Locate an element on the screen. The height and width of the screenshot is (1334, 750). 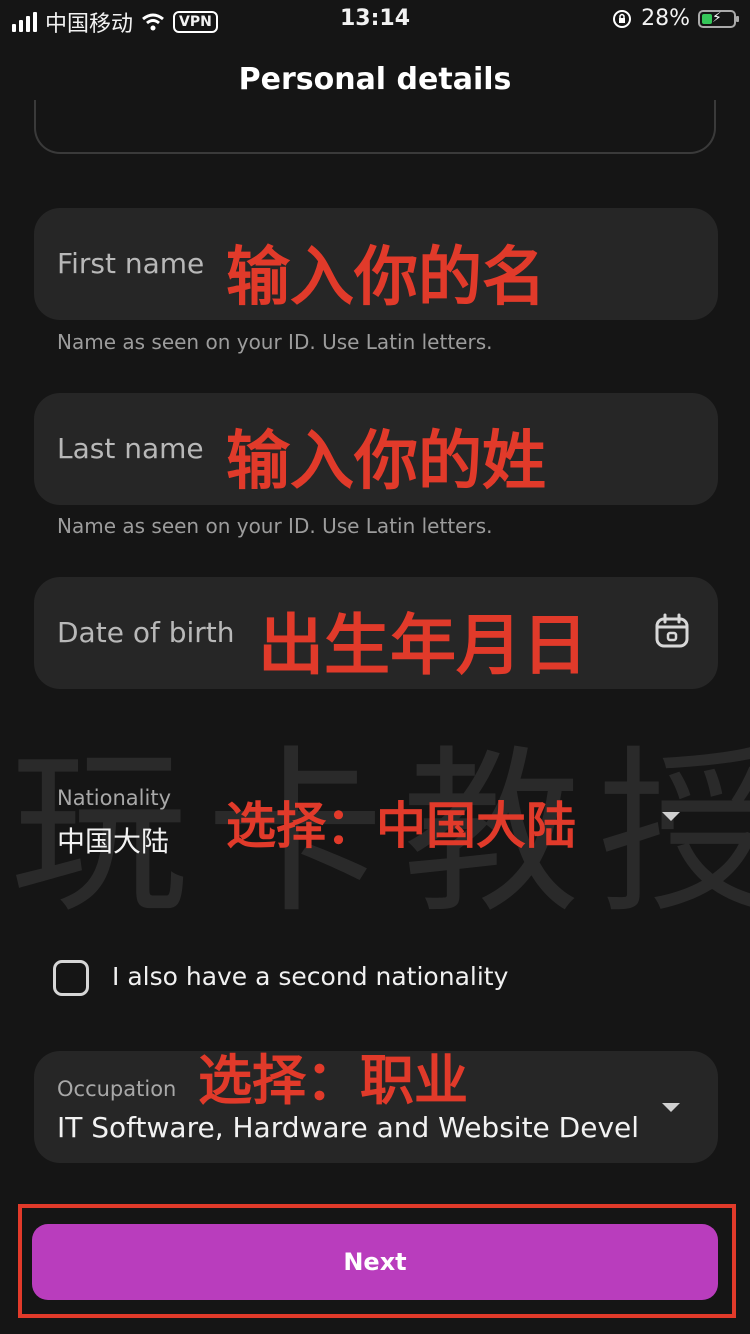
second-nationality-label: I also have a second nationality is located at coordinates (310, 976).